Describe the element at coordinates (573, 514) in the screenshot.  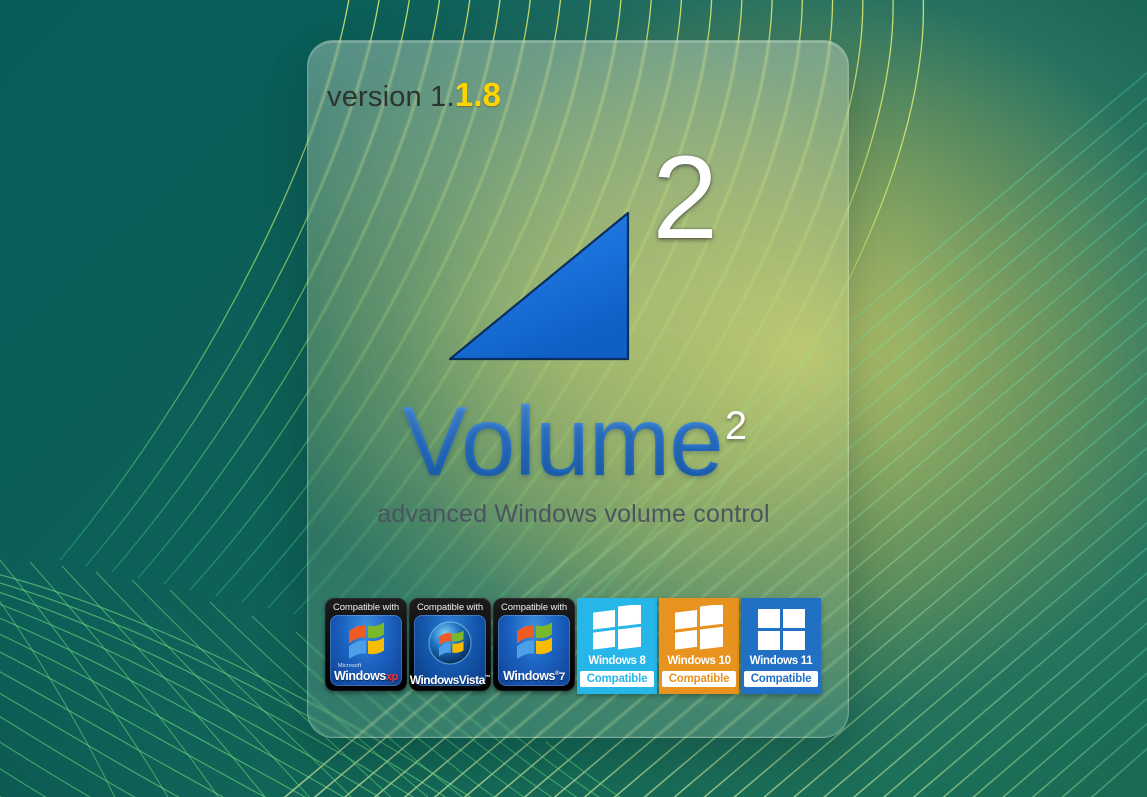
I see `product-tagline: advanced Windows volume control` at that location.